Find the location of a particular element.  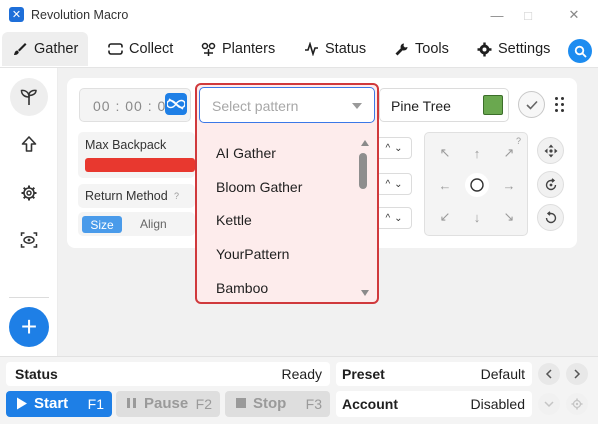

stop-button: Stop F3 is located at coordinates (277, 404).